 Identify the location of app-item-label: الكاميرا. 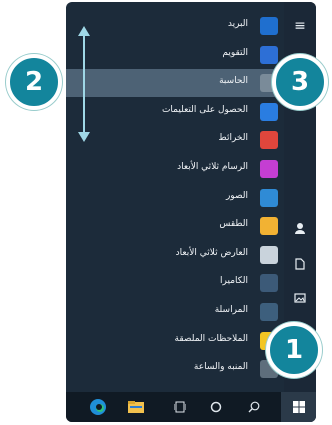
(234, 281).